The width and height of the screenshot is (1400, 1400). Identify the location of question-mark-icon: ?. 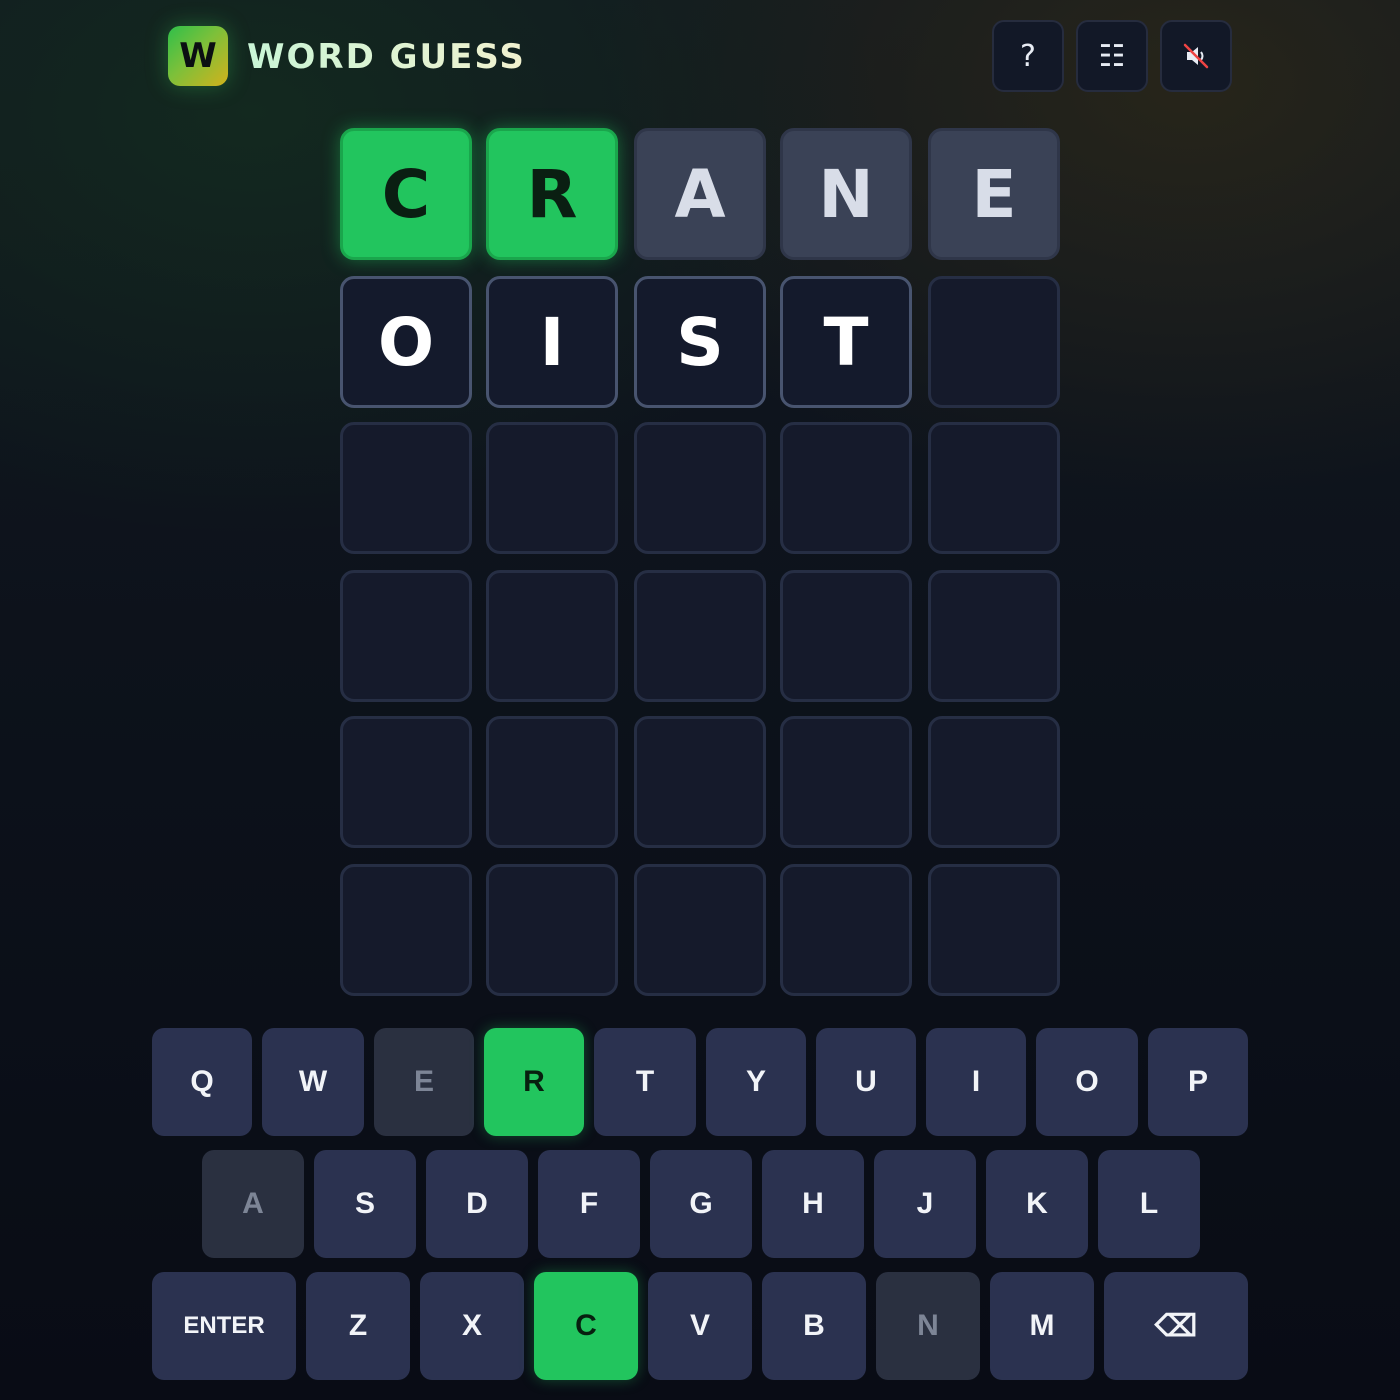
(1028, 56).